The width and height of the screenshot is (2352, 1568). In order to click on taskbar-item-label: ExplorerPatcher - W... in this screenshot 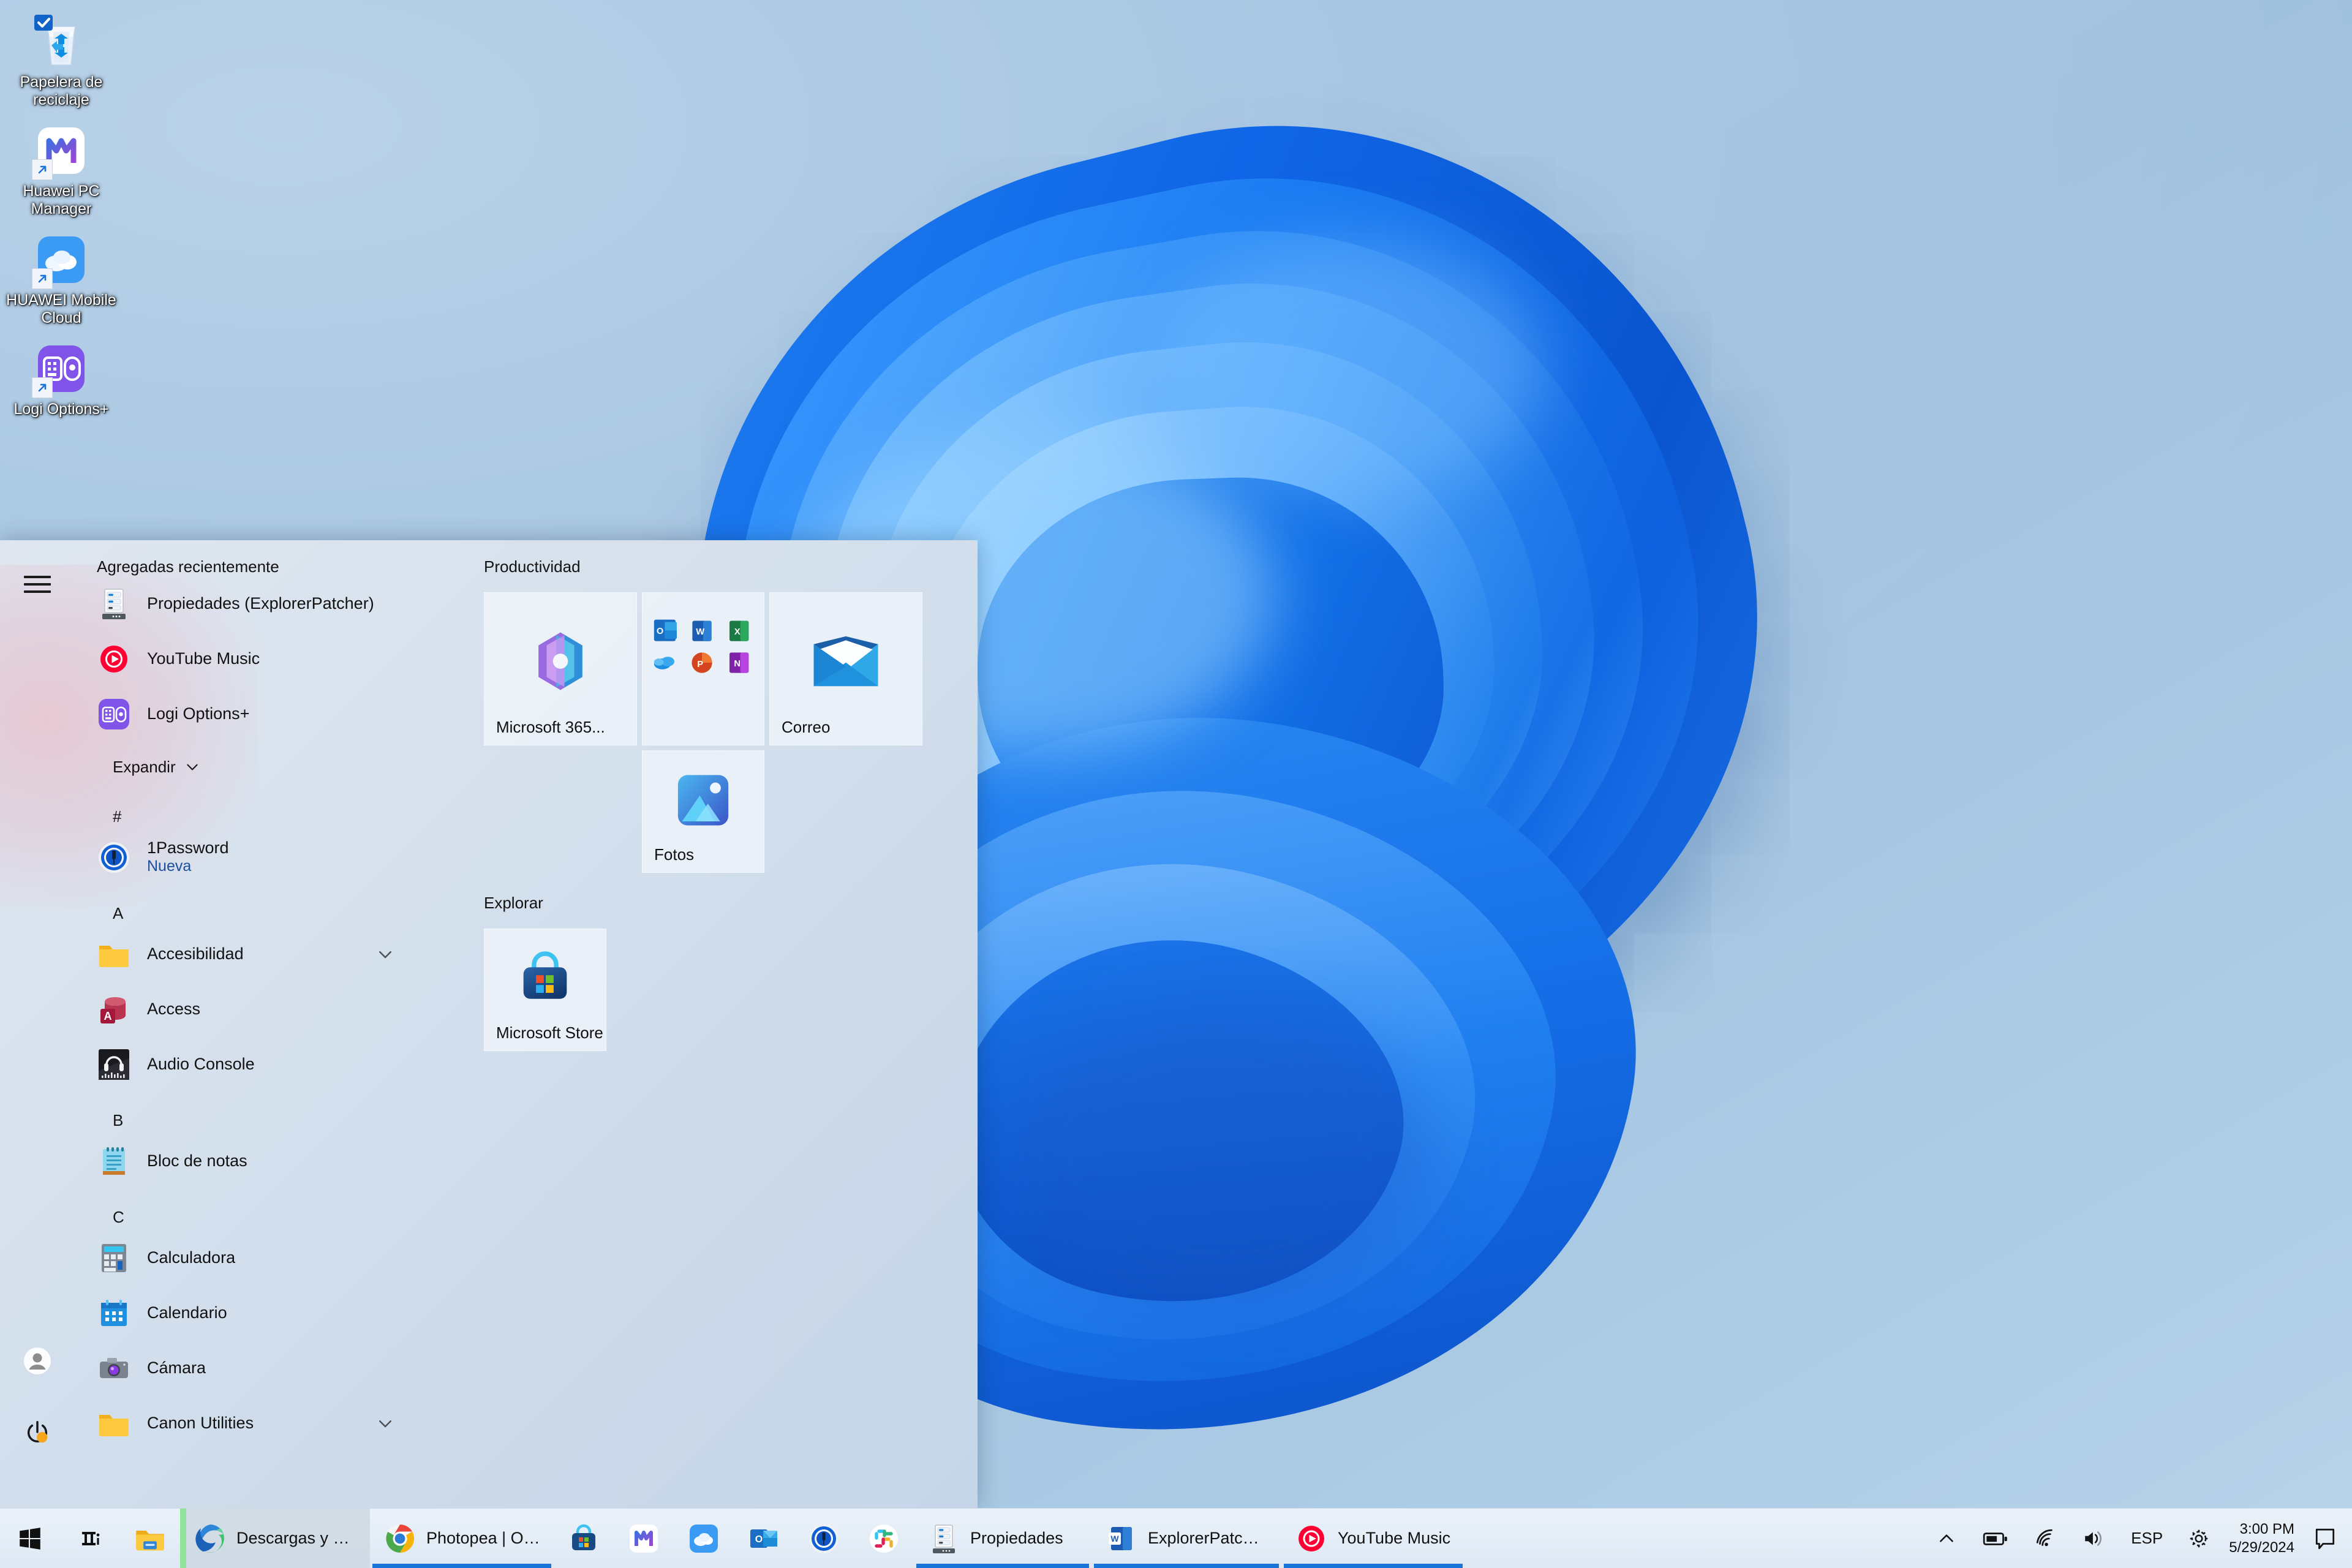, I will do `click(1208, 1538)`.